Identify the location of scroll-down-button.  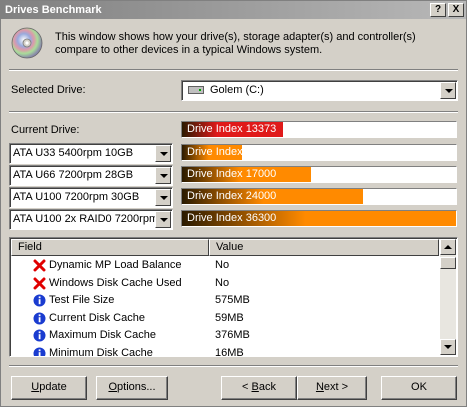
(448, 347).